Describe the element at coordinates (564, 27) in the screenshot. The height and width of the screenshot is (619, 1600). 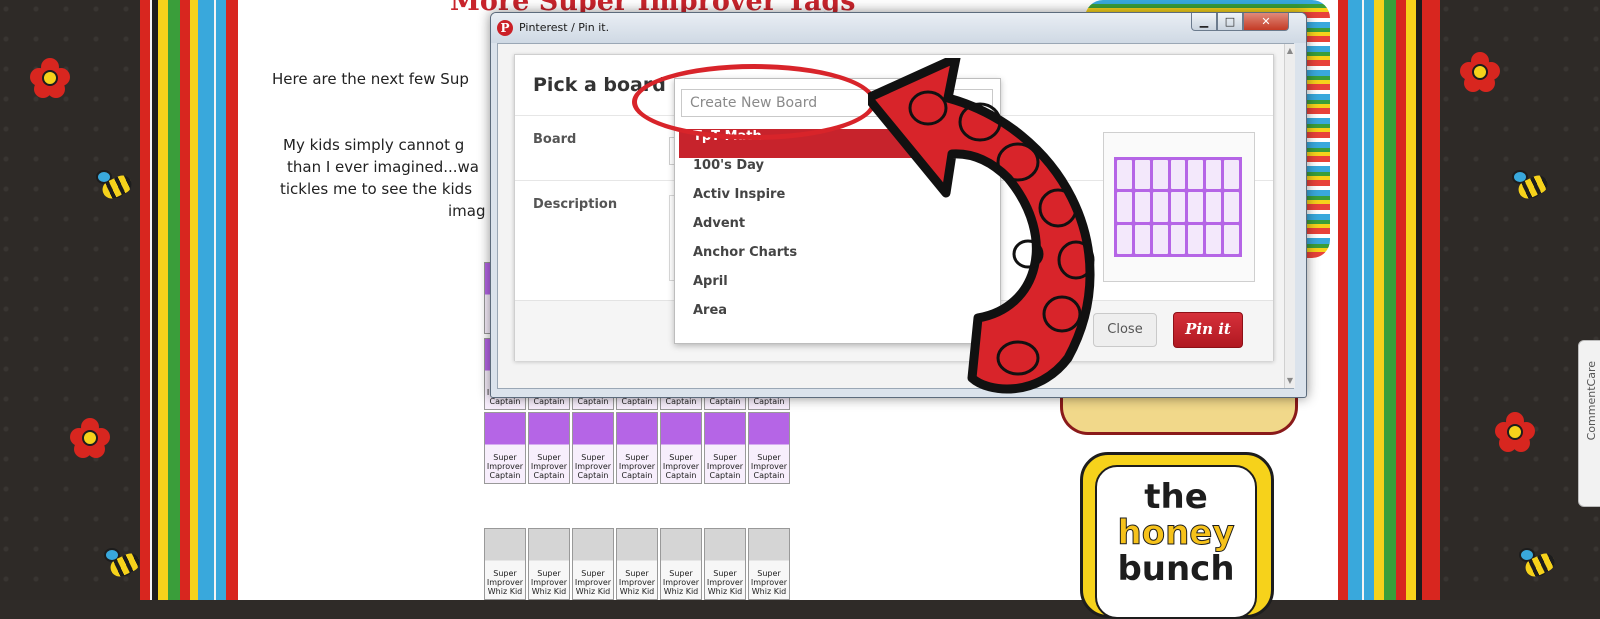
I see `window-title: Pinterest / Pin it.` at that location.